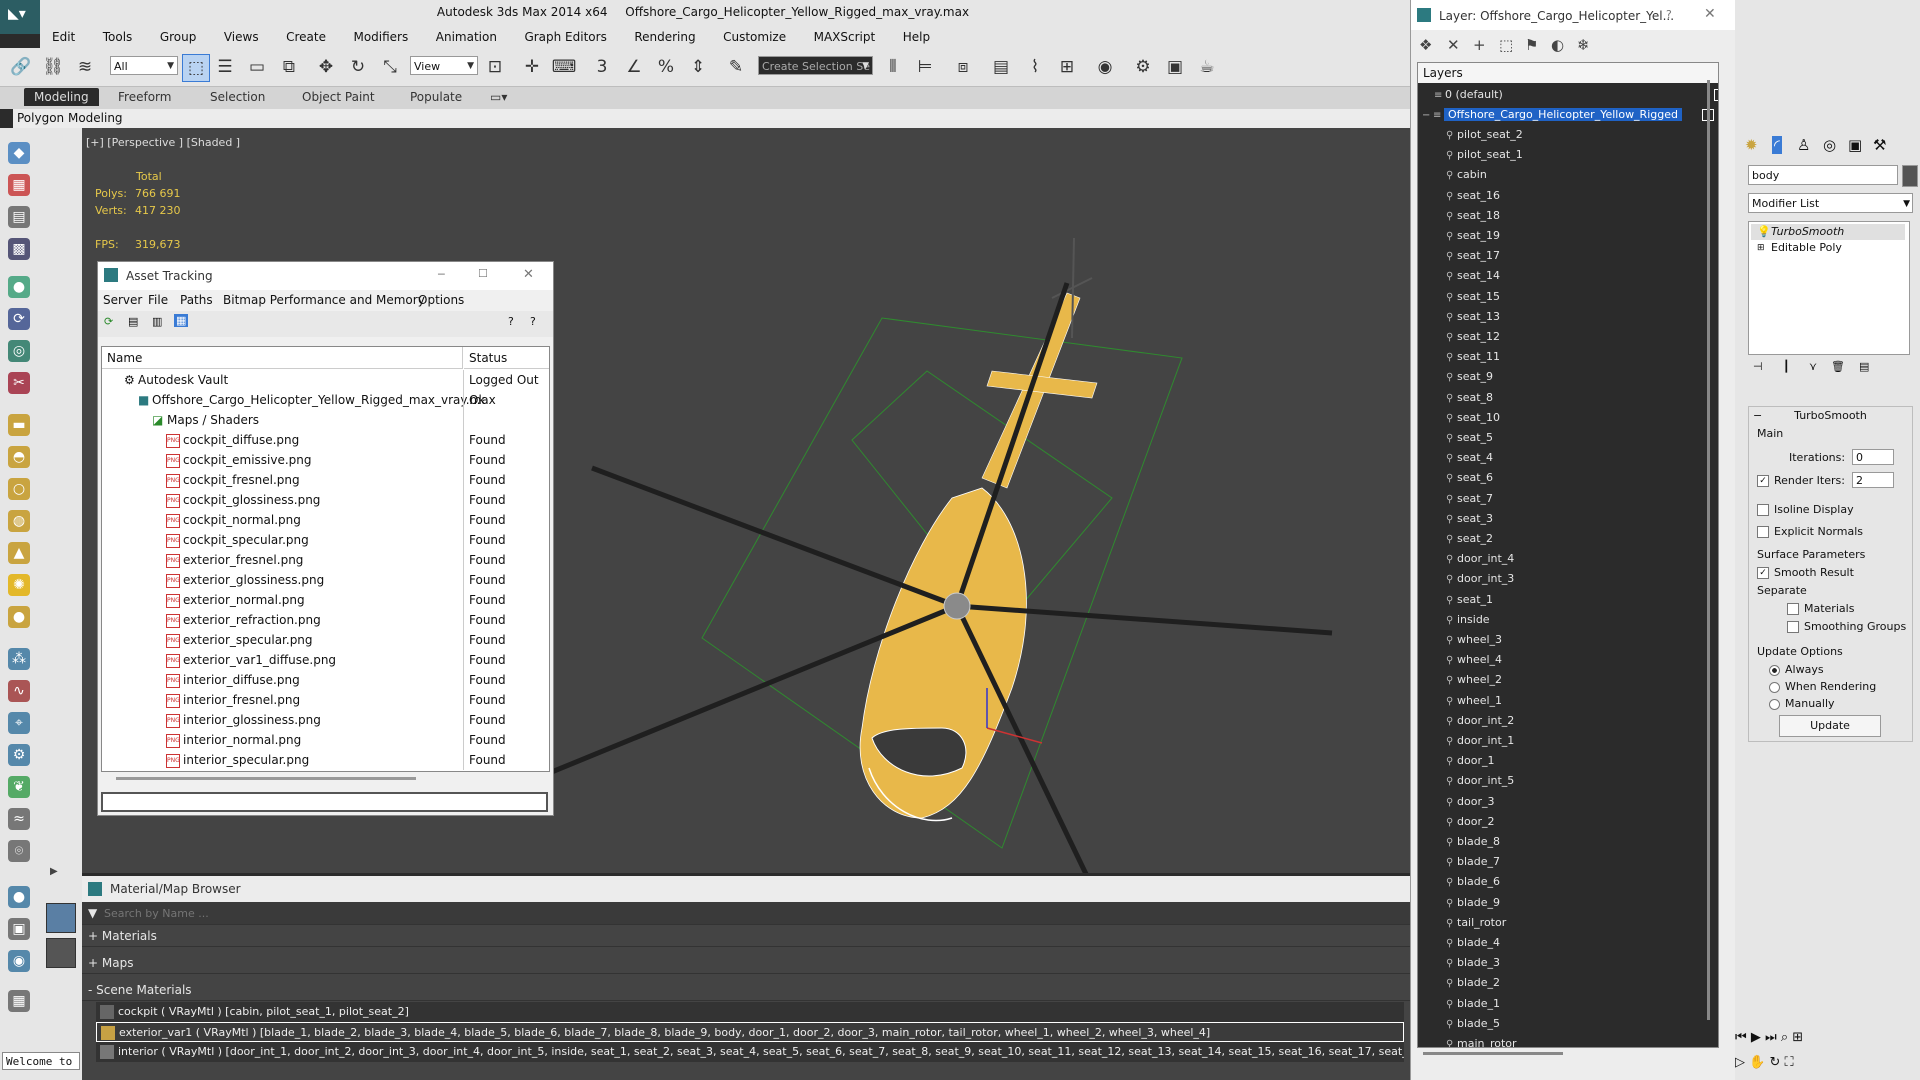 This screenshot has width=1920, height=1080. Describe the element at coordinates (157, 321) in the screenshot. I see `tree-view-icon: ▥` at that location.